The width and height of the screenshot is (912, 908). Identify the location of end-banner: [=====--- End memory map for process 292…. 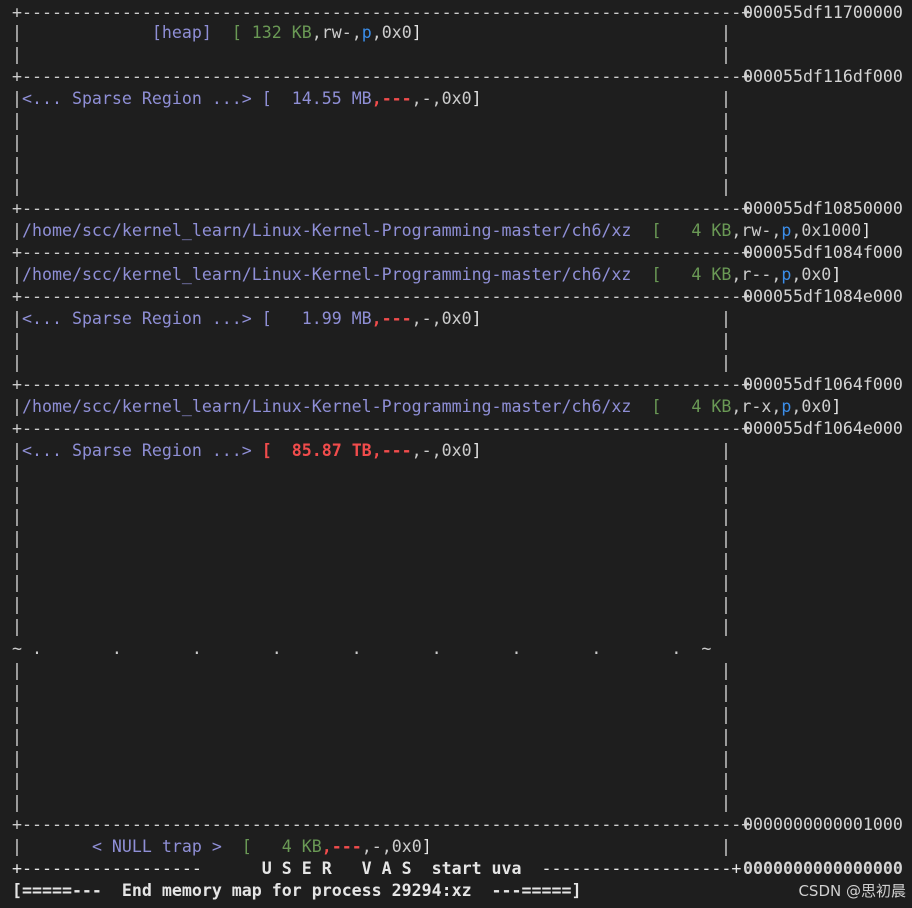
(297, 890).